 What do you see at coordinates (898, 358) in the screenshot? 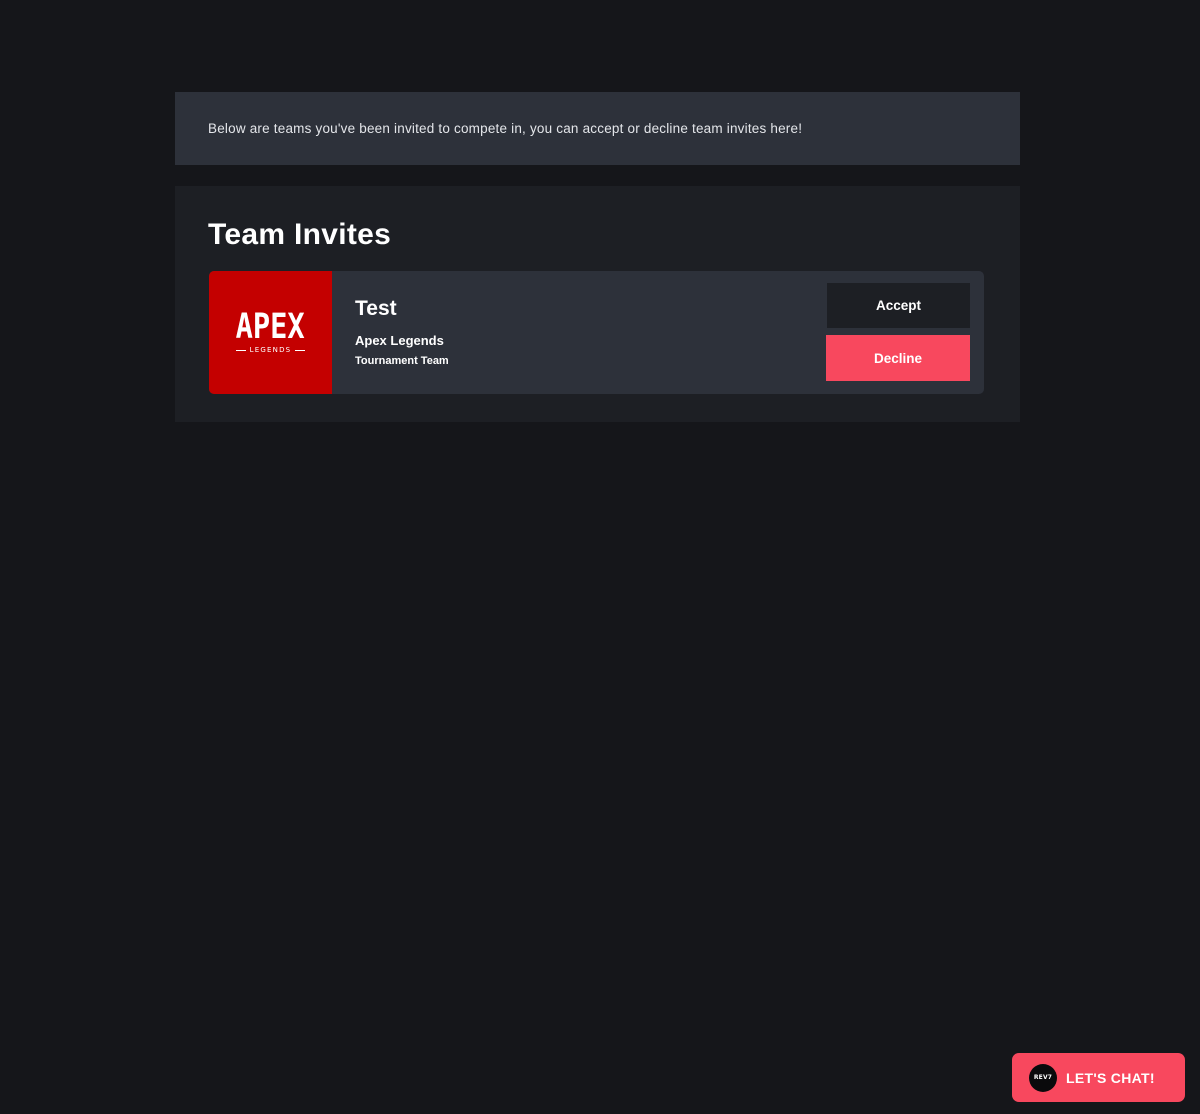
I see `decline-button: Decline` at bounding box center [898, 358].